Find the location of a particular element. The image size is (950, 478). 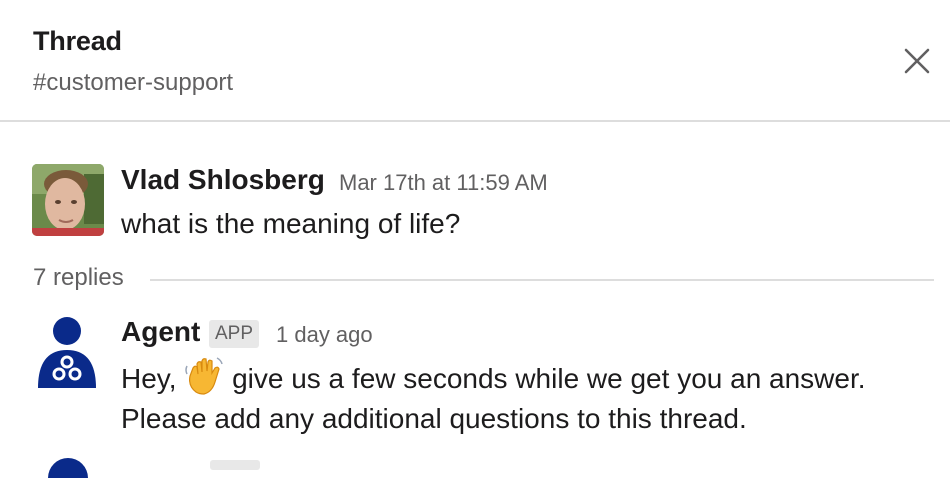

reply-author: Agent is located at coordinates (160, 332).